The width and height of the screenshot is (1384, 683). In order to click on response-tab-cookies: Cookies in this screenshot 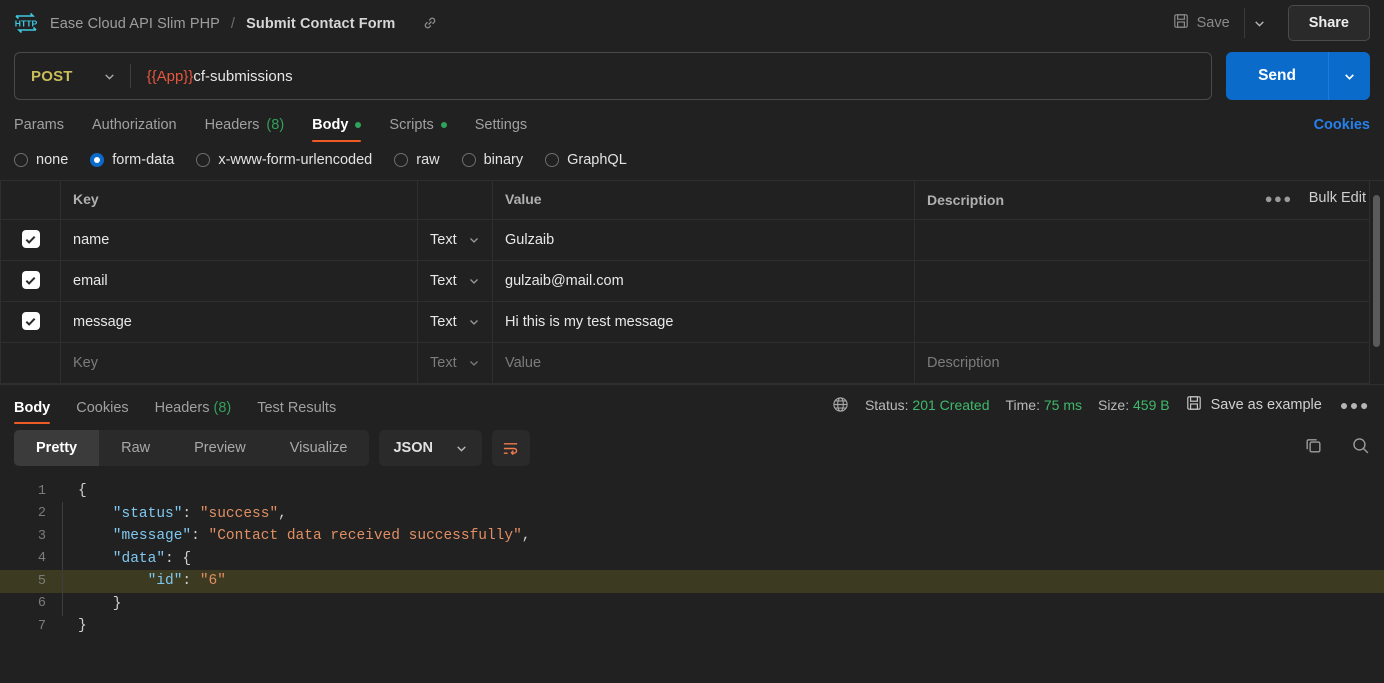, I will do `click(102, 412)`.